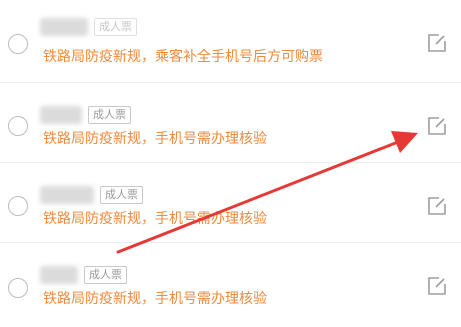 This screenshot has height=327, width=461. Describe the element at coordinates (183, 57) in the screenshot. I see `notice-text: 铁路局防疫新规，乘客补全手机号后方可购票` at that location.